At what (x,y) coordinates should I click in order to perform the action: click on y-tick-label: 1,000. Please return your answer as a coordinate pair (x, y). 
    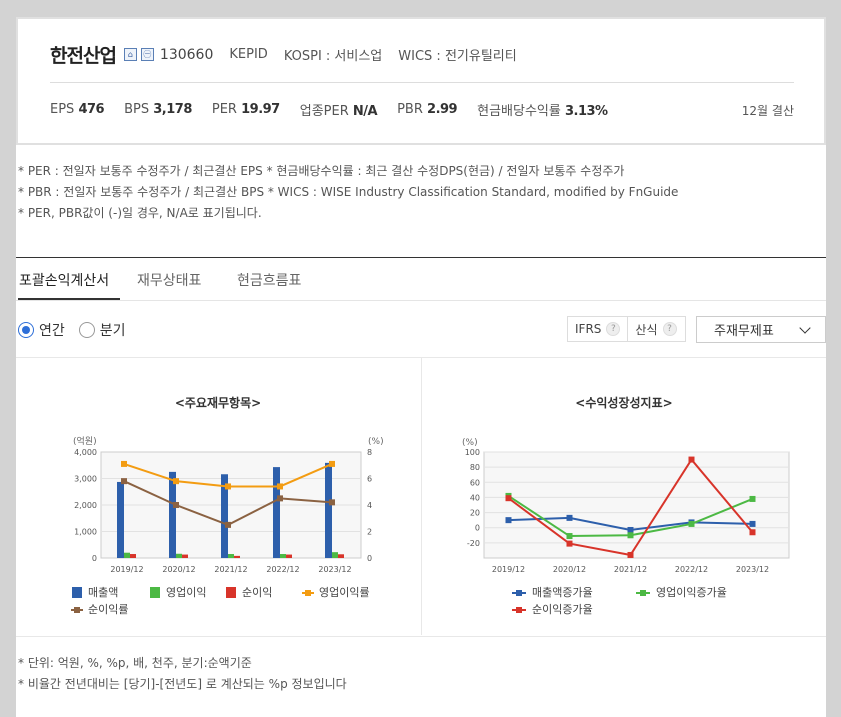
    Looking at the image, I should click on (85, 532).